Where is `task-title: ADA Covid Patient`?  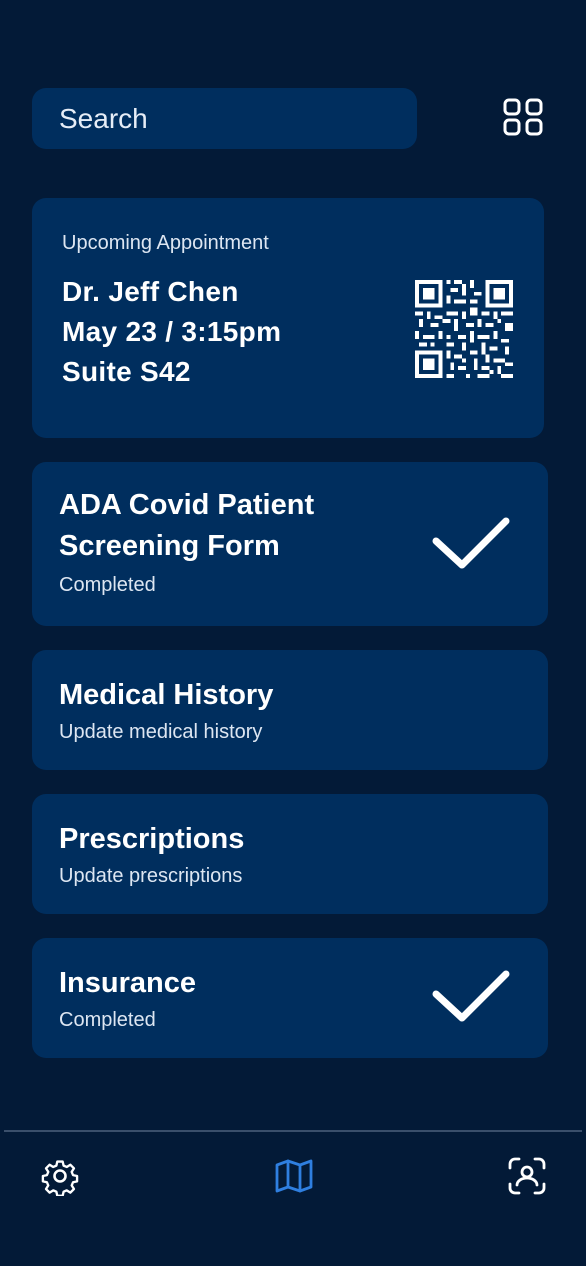 task-title: ADA Covid Patient is located at coordinates (187, 505).